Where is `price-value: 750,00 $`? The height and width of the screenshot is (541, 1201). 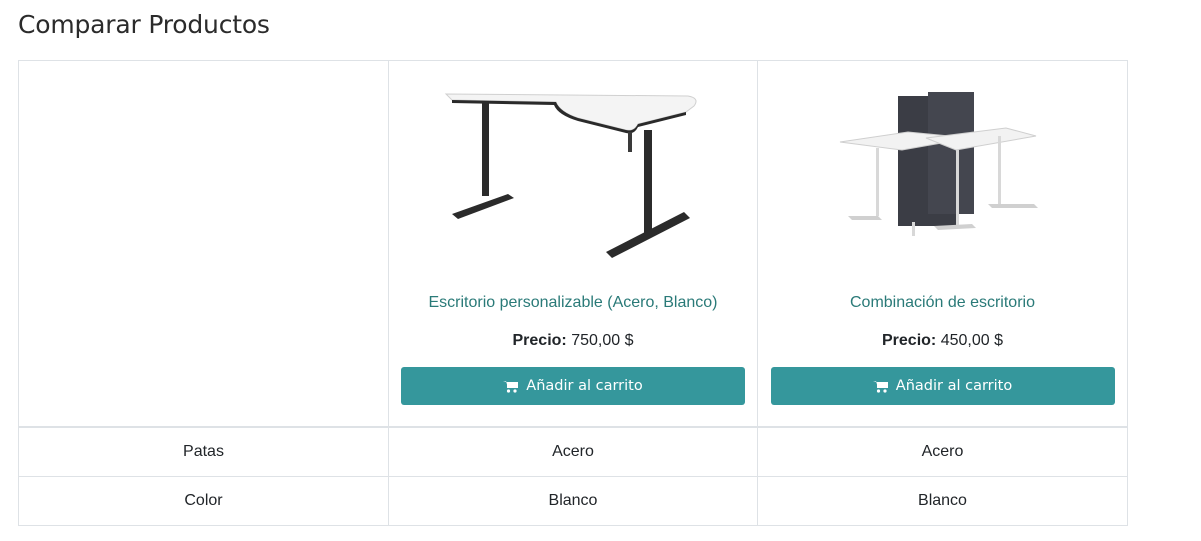 price-value: 750,00 $ is located at coordinates (602, 340).